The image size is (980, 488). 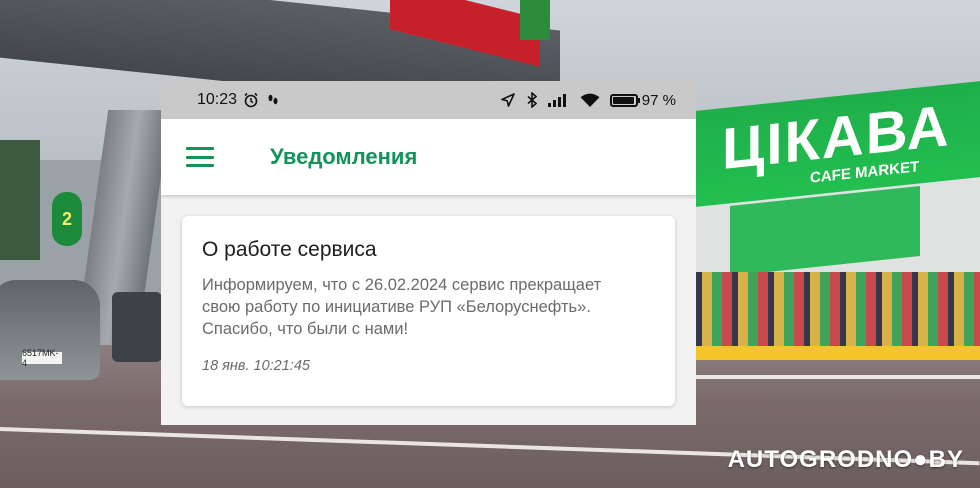 What do you see at coordinates (428, 100) in the screenshot?
I see `status-bar: 10:23 97 %` at bounding box center [428, 100].